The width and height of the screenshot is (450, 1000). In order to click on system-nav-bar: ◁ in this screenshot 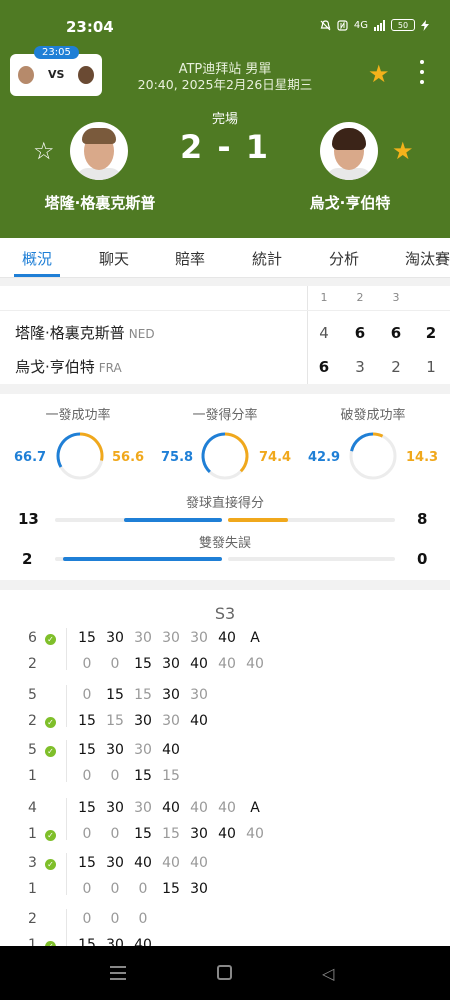, I will do `click(225, 973)`.